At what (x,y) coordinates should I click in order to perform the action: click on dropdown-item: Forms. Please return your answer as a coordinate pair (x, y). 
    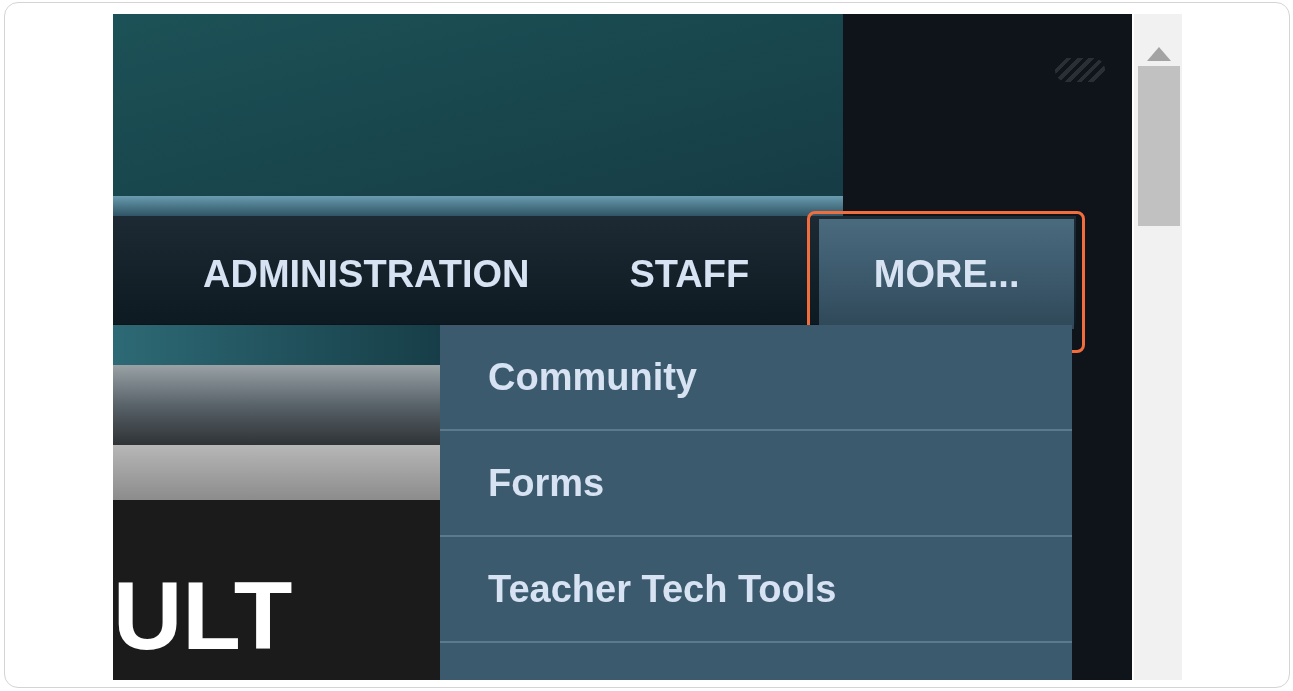
    Looking at the image, I should click on (756, 484).